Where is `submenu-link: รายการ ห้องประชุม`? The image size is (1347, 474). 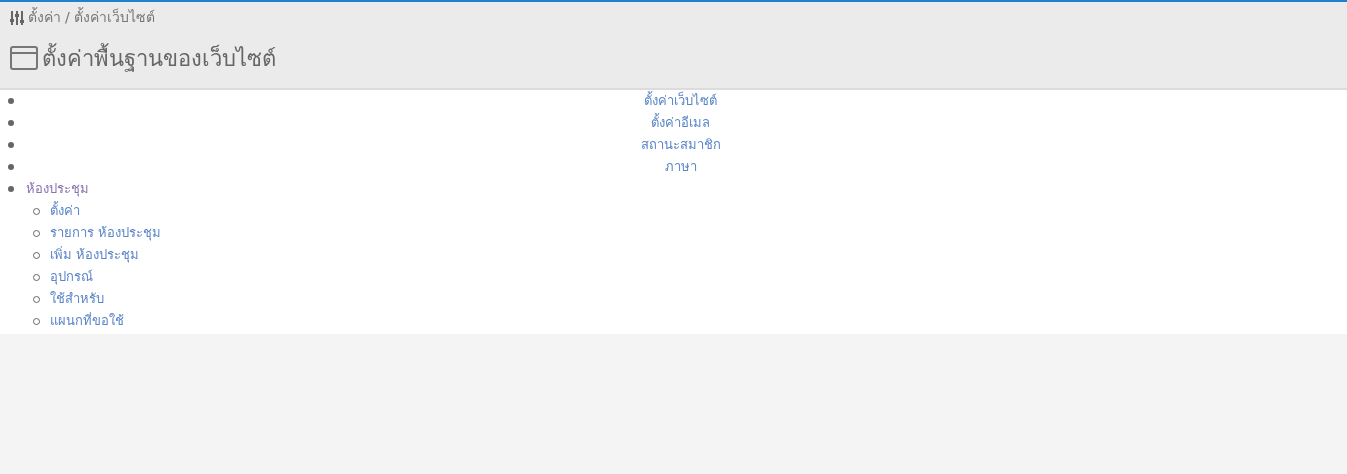
submenu-link: รายการ ห้องประชุม is located at coordinates (106, 233).